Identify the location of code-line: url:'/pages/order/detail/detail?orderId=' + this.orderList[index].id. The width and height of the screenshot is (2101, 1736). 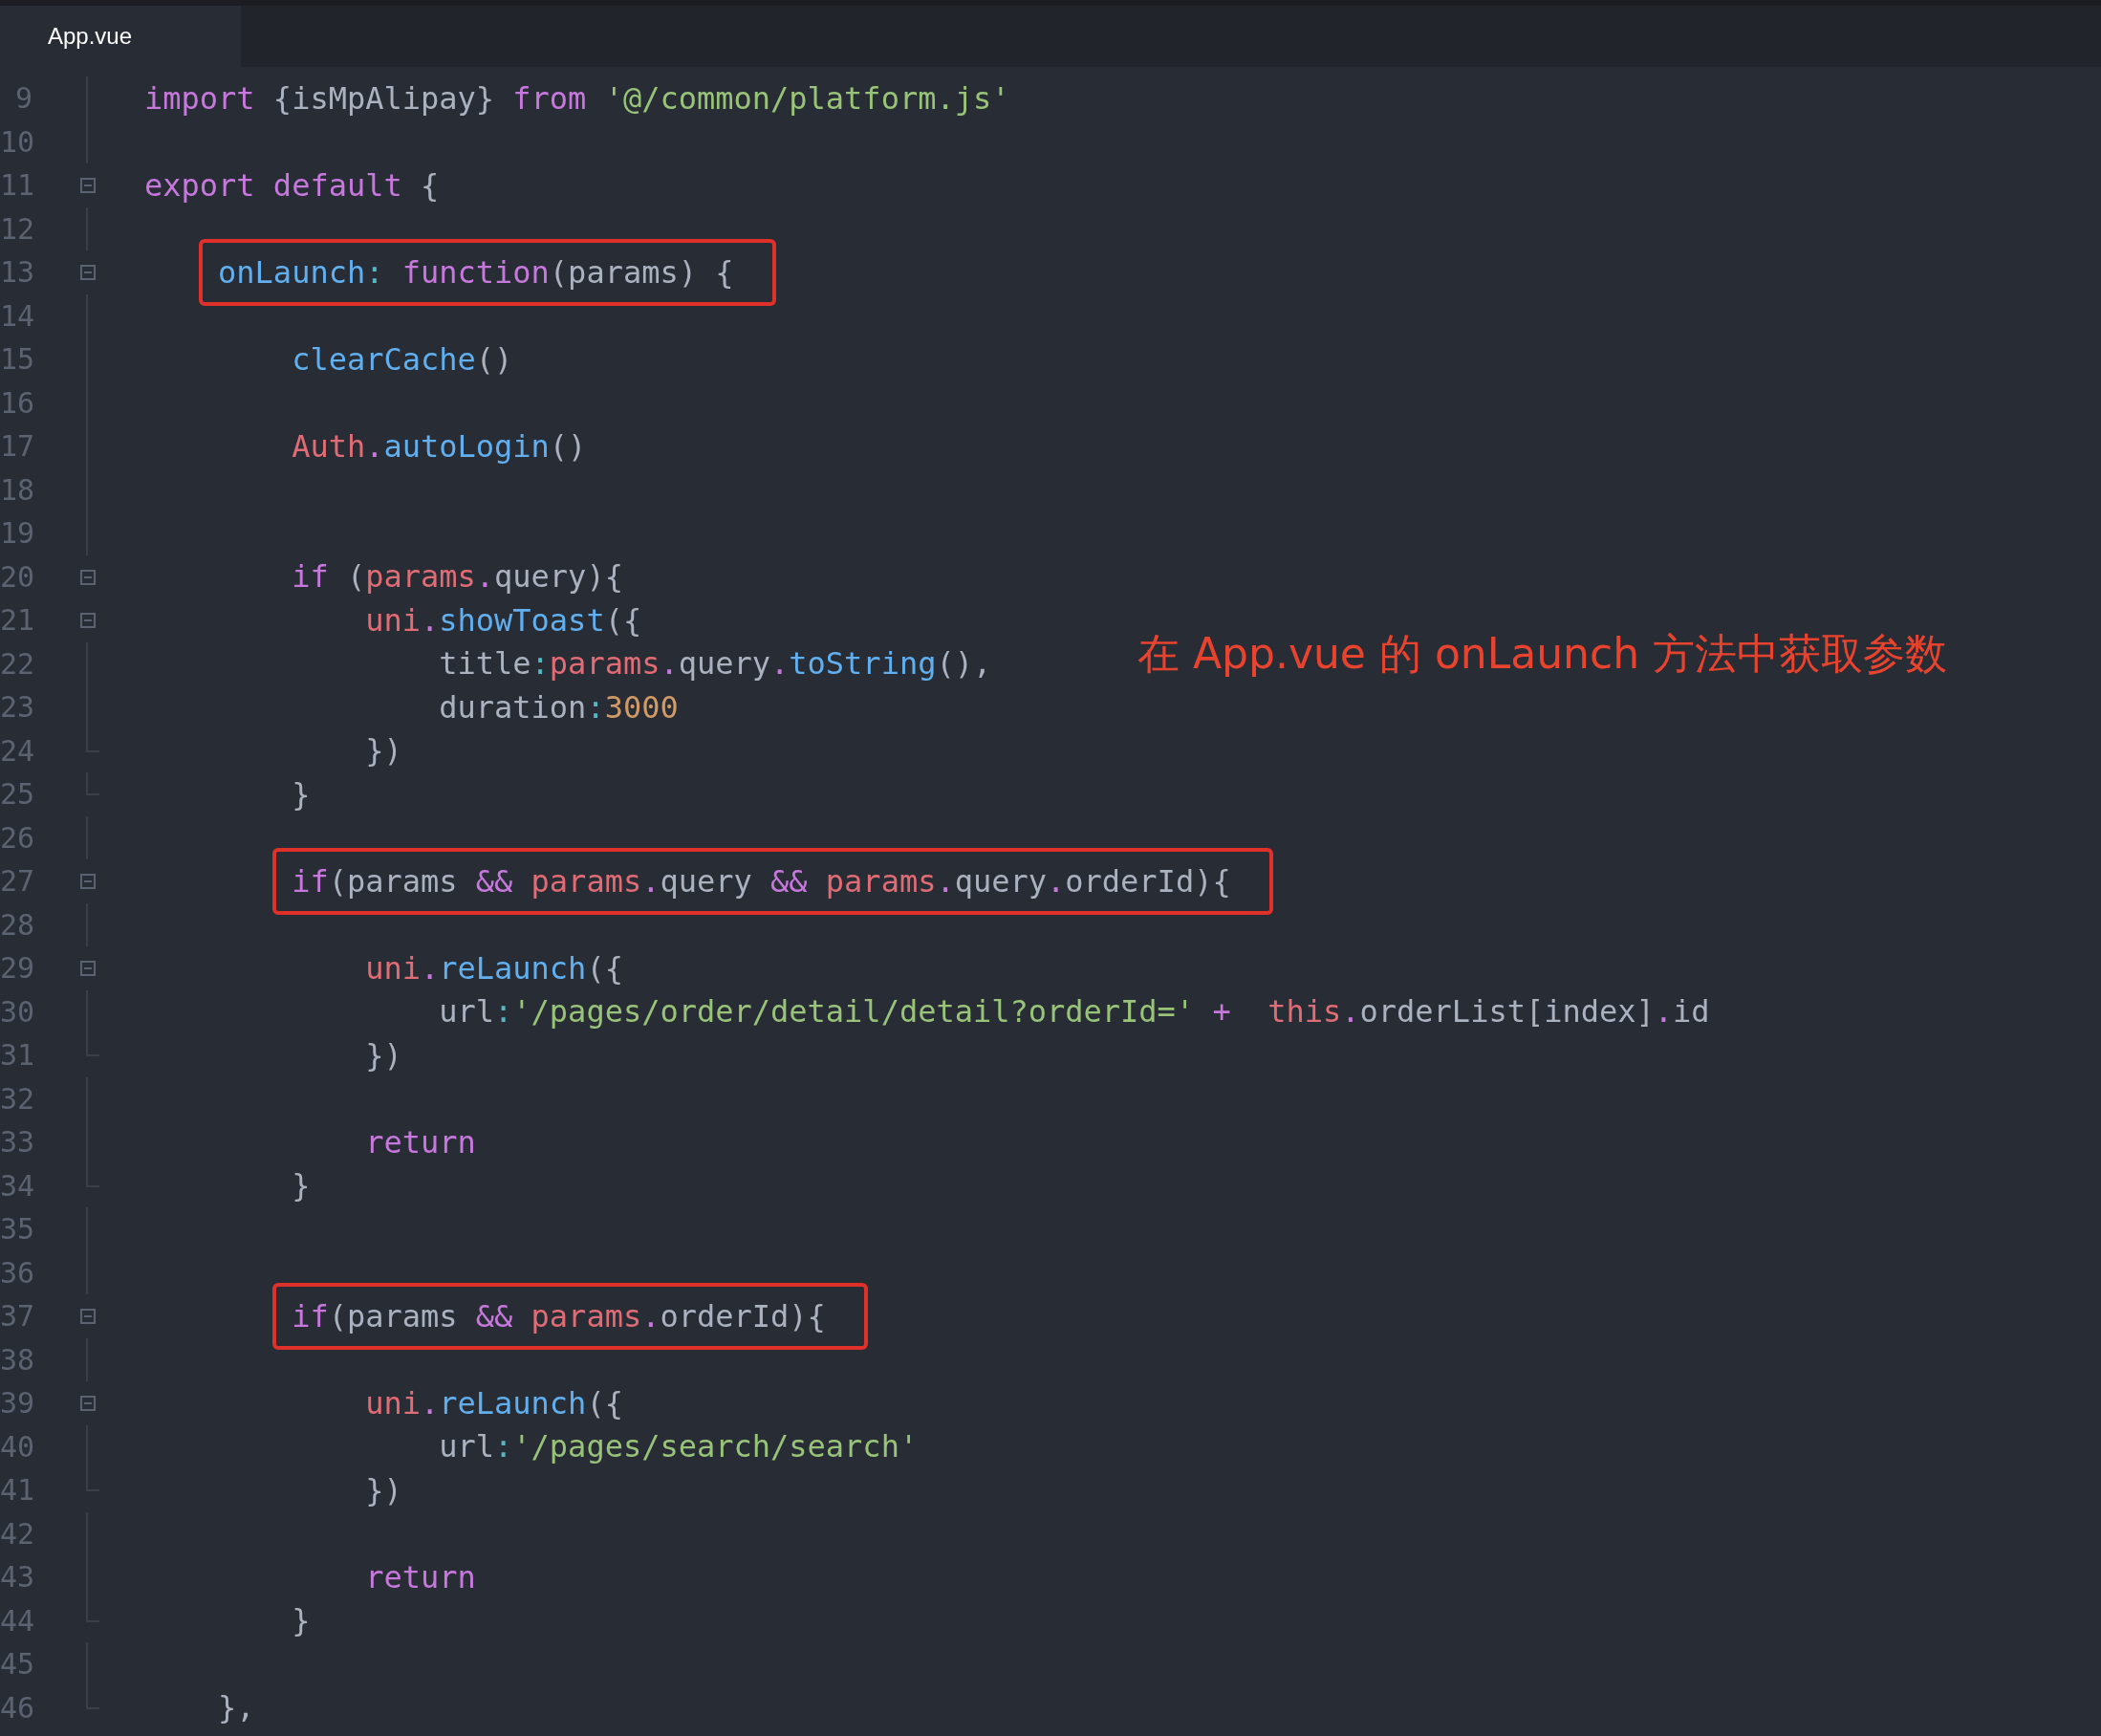
(1074, 1012).